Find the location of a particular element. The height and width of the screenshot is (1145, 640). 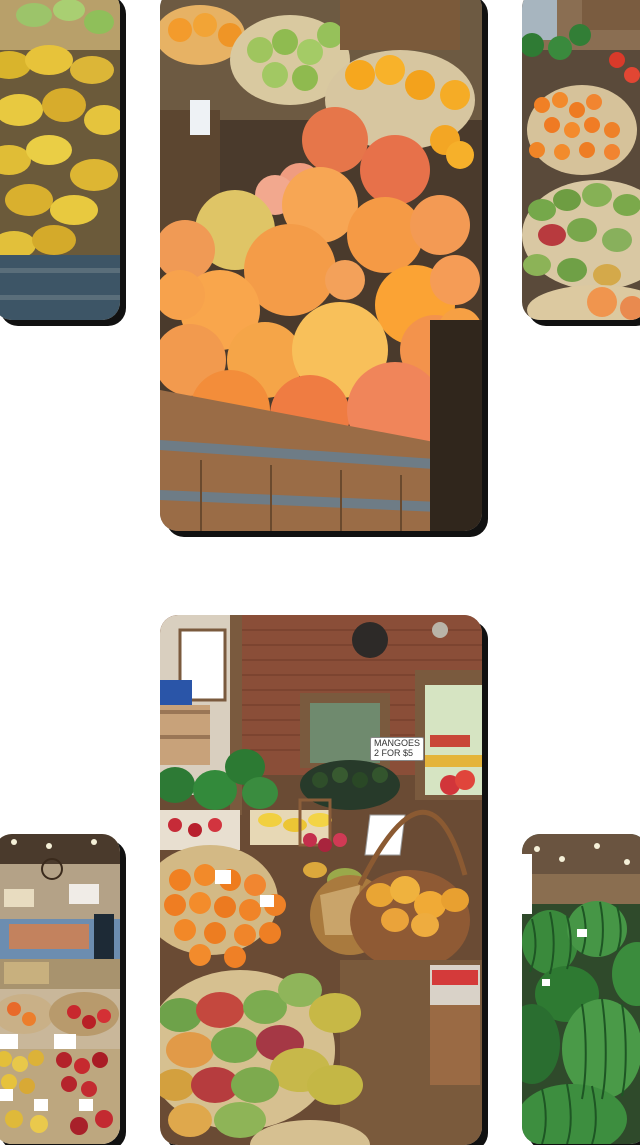

price-sign: MANGOES 2 FOR $5 is located at coordinates (397, 749).